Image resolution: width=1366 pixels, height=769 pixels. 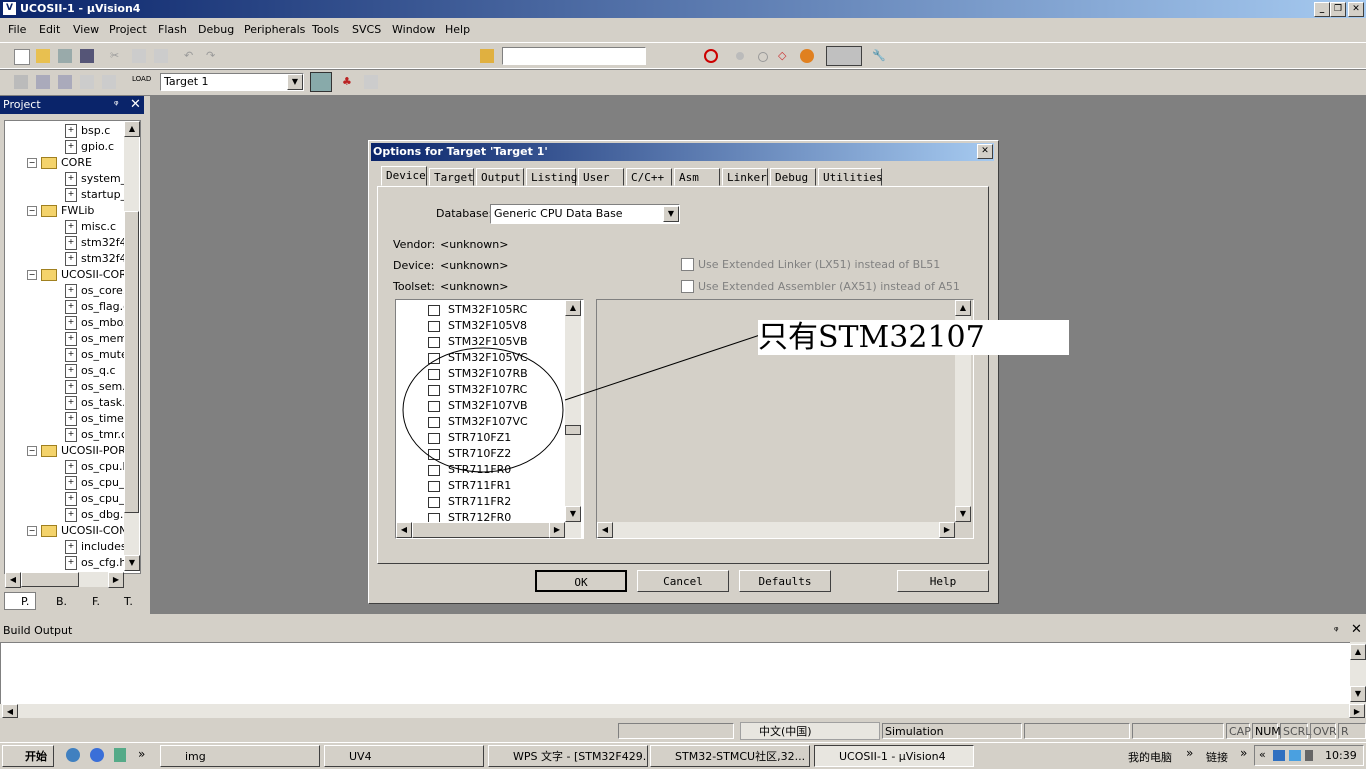 I want to click on tab-debug: Debug, so click(x=793, y=177).